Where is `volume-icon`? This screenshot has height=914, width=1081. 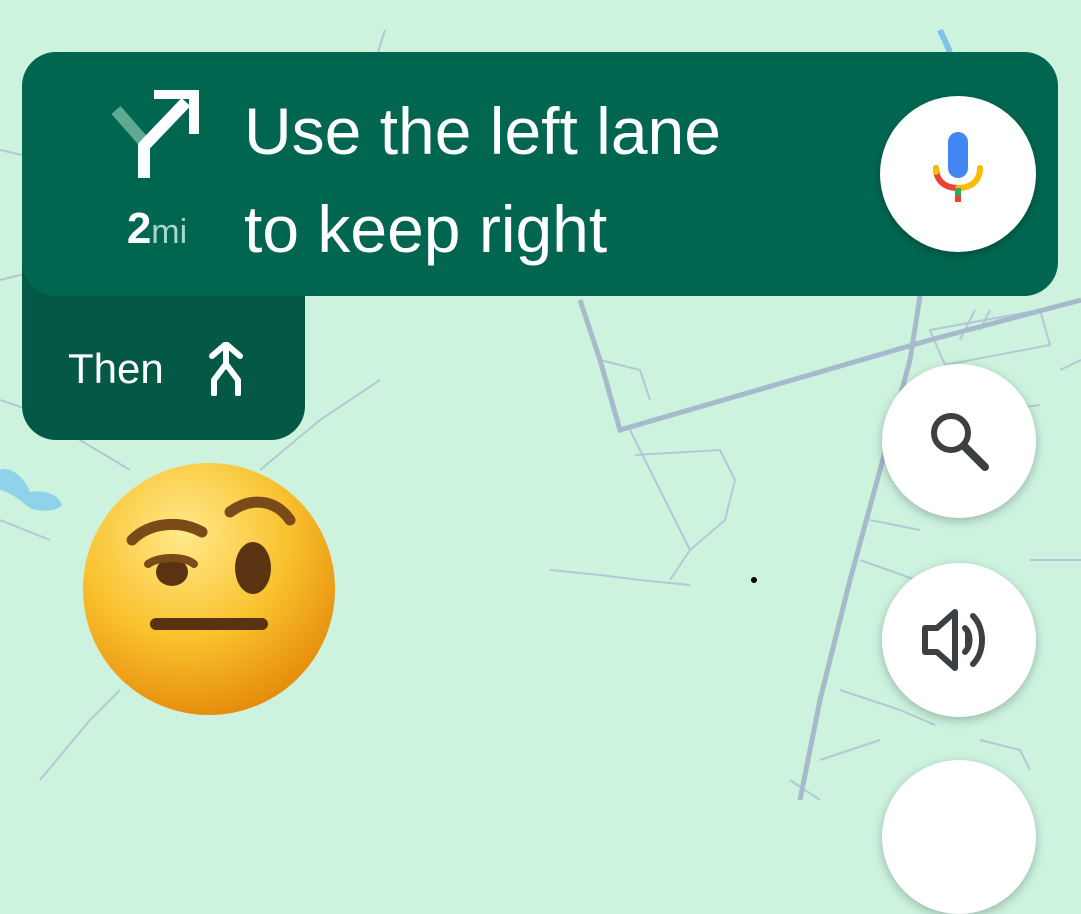
volume-icon is located at coordinates (953, 640).